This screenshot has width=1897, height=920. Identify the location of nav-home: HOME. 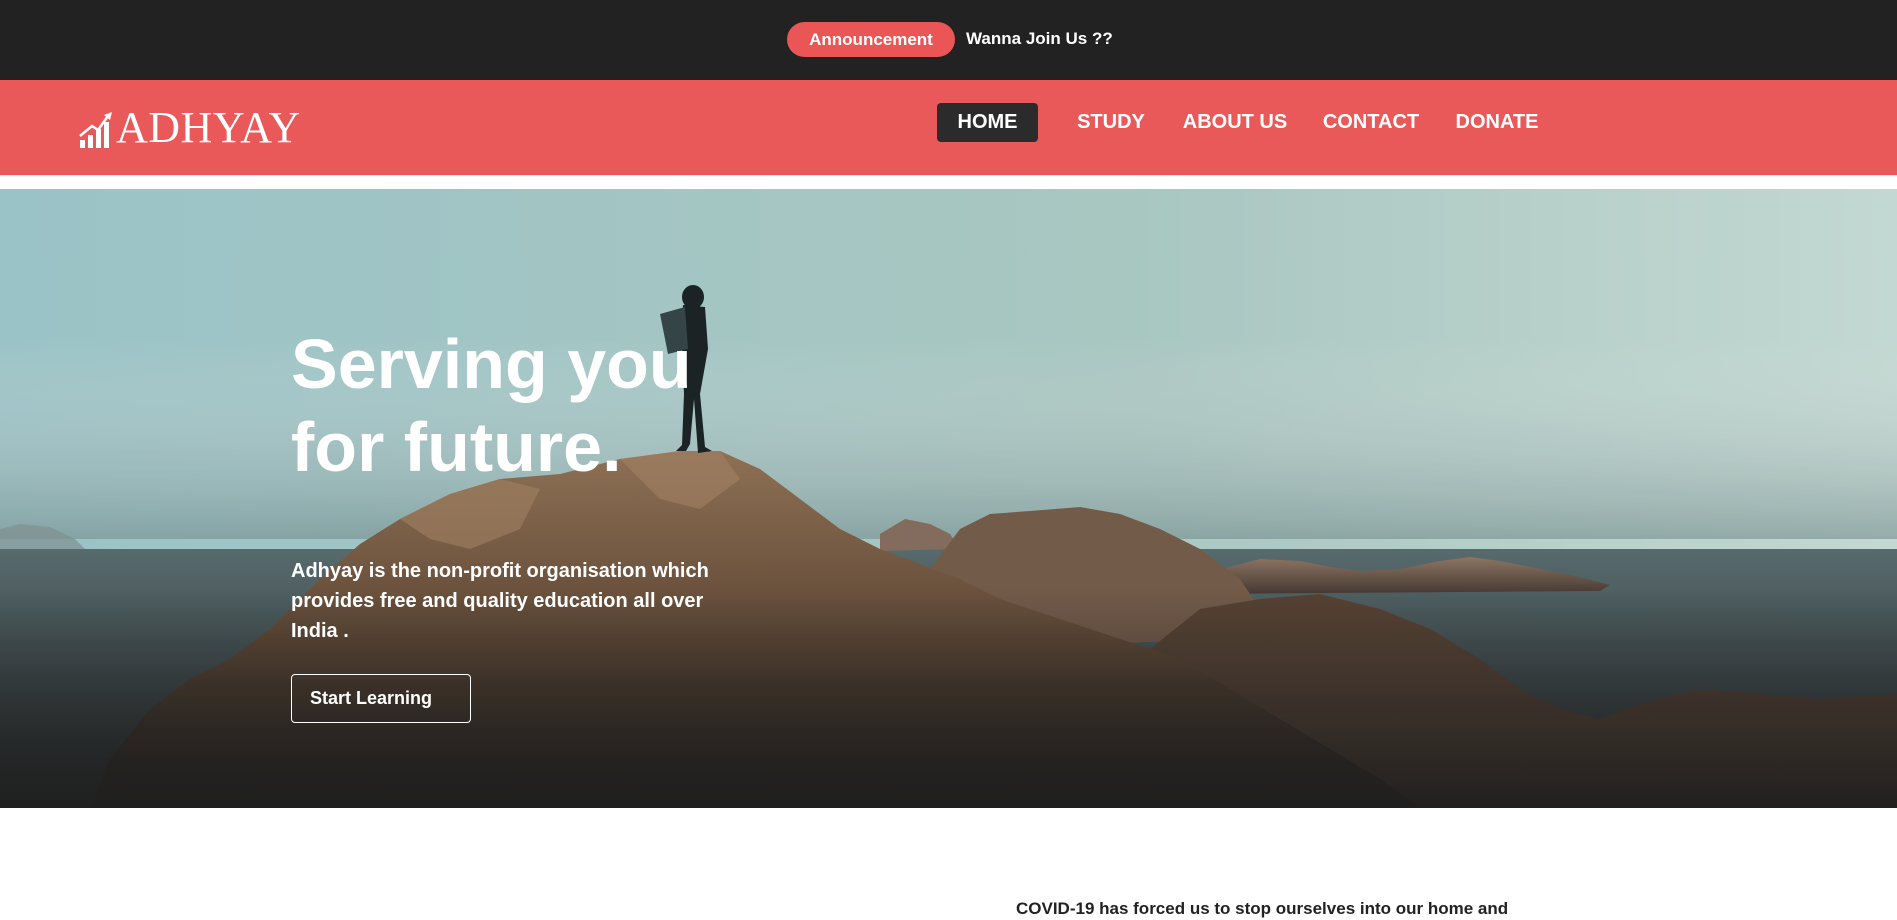
(987, 122).